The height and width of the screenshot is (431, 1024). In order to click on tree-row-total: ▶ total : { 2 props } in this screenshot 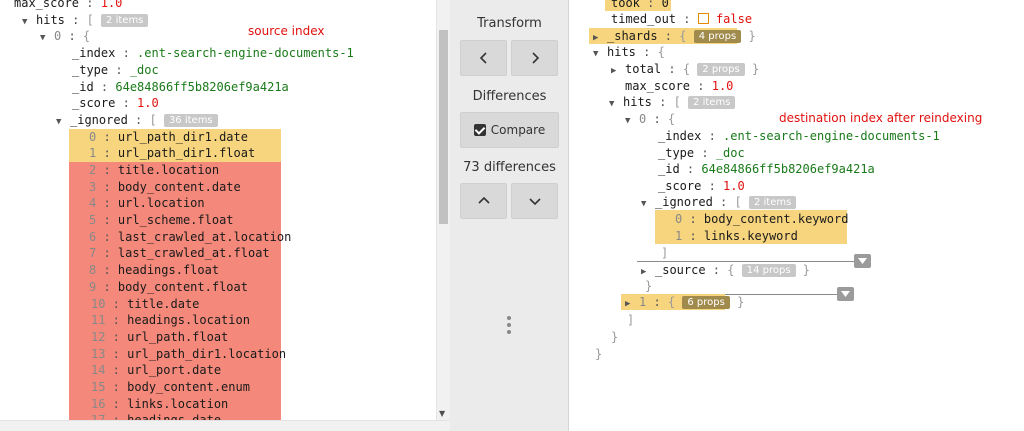, I will do `click(685, 69)`.